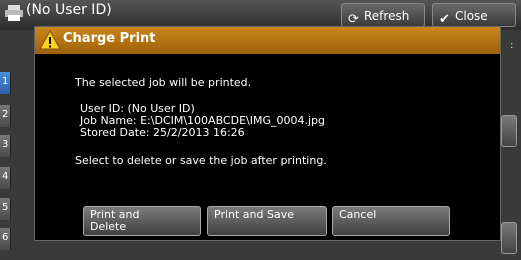 This screenshot has height=260, width=521. Describe the element at coordinates (162, 132) in the screenshot. I see `stored-date-text: Stored Date: 25/2/2013 16:26` at that location.